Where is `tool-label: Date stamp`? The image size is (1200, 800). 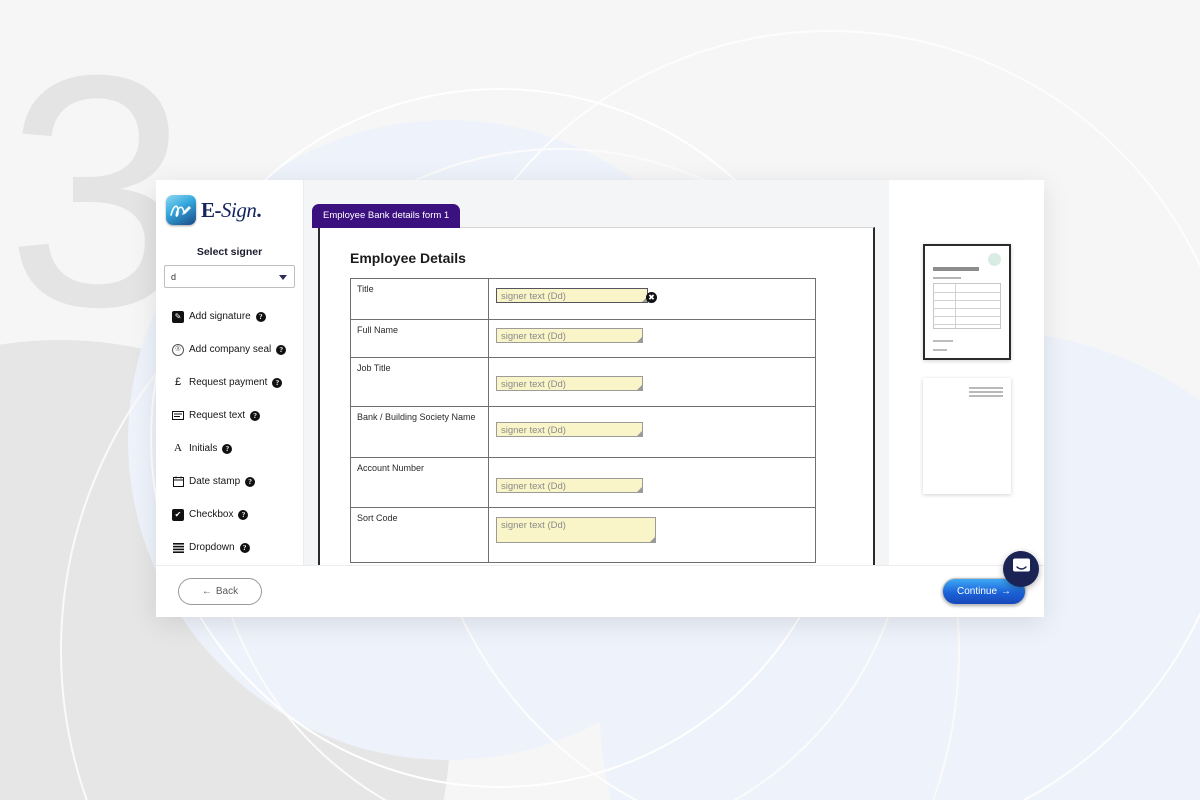 tool-label: Date stamp is located at coordinates (215, 481).